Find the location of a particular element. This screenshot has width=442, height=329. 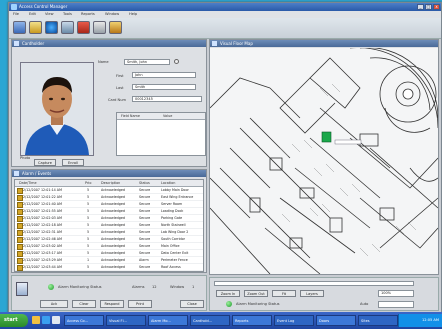

events-icon is located at coordinates (16, 173).